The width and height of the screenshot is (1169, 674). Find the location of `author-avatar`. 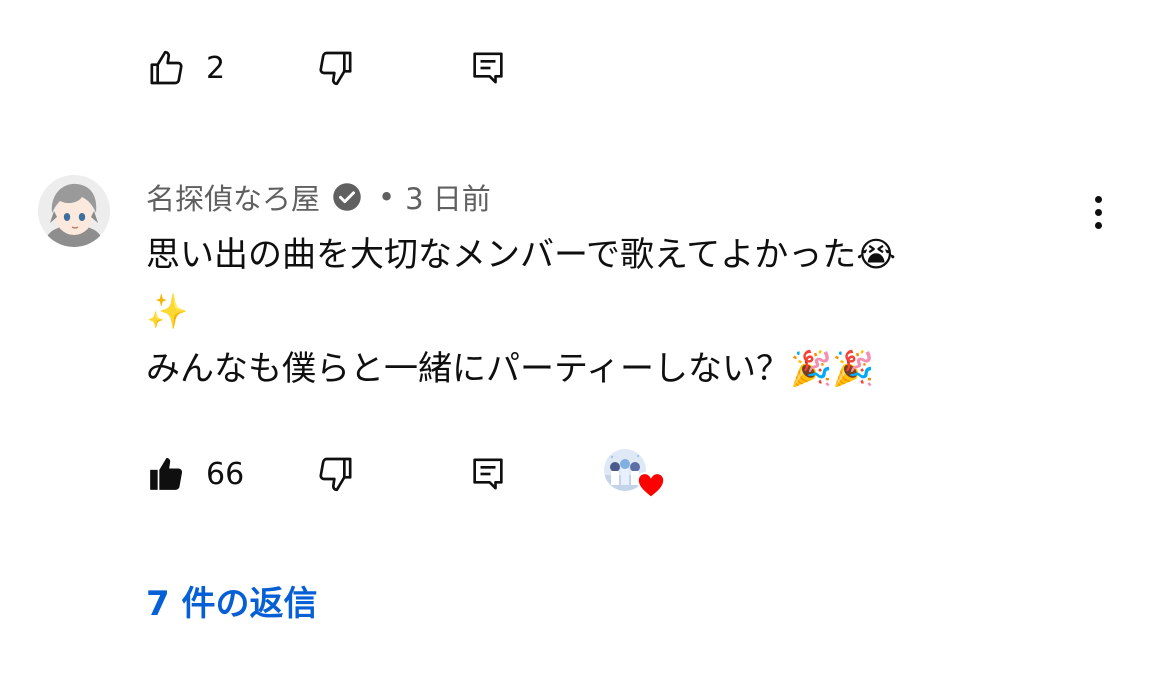

author-avatar is located at coordinates (74, 211).